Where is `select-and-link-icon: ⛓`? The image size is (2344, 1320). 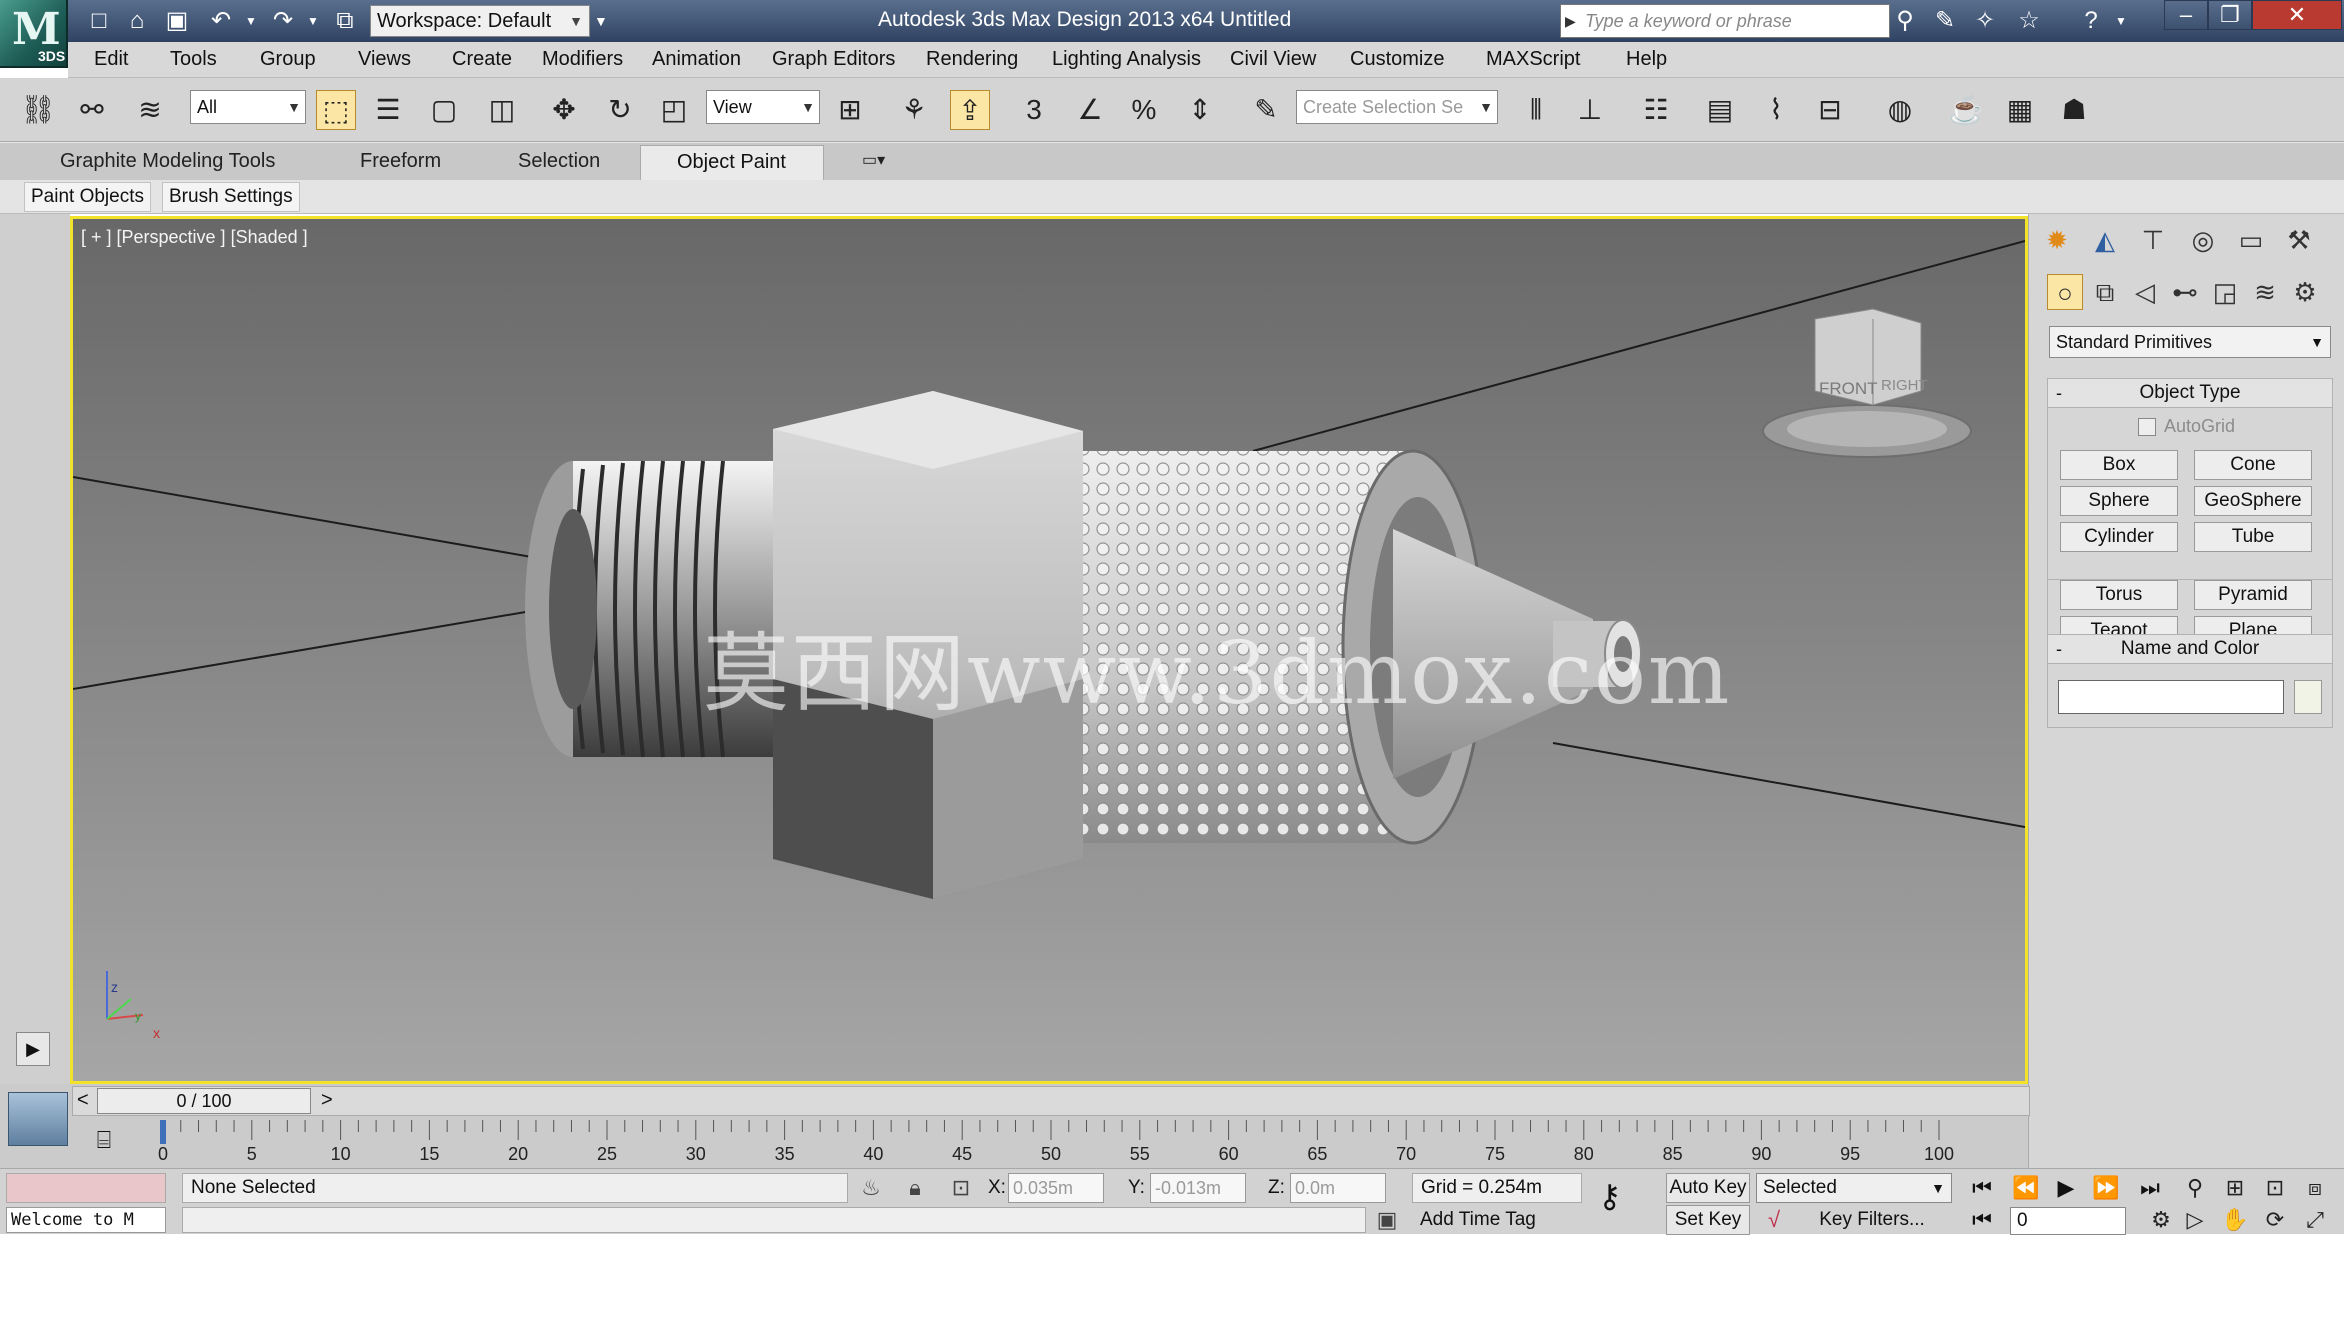
select-and-link-icon: ⛓ is located at coordinates (38, 110).